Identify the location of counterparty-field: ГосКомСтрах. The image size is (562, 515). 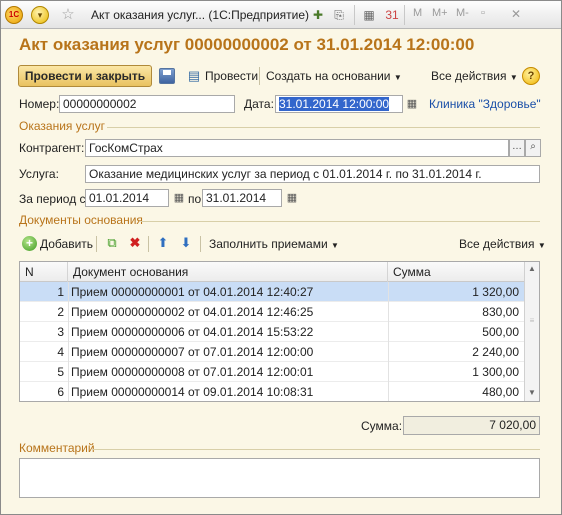
(297, 148).